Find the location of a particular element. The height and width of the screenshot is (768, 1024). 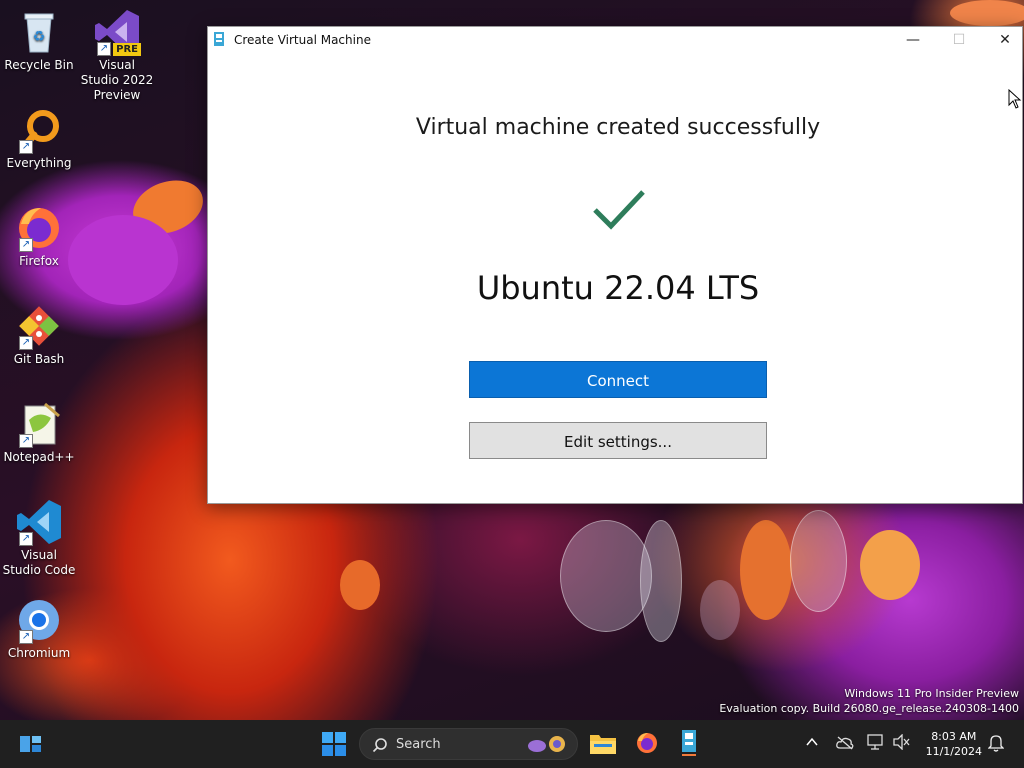

git-bash-icon: ↗ is located at coordinates (39, 326).